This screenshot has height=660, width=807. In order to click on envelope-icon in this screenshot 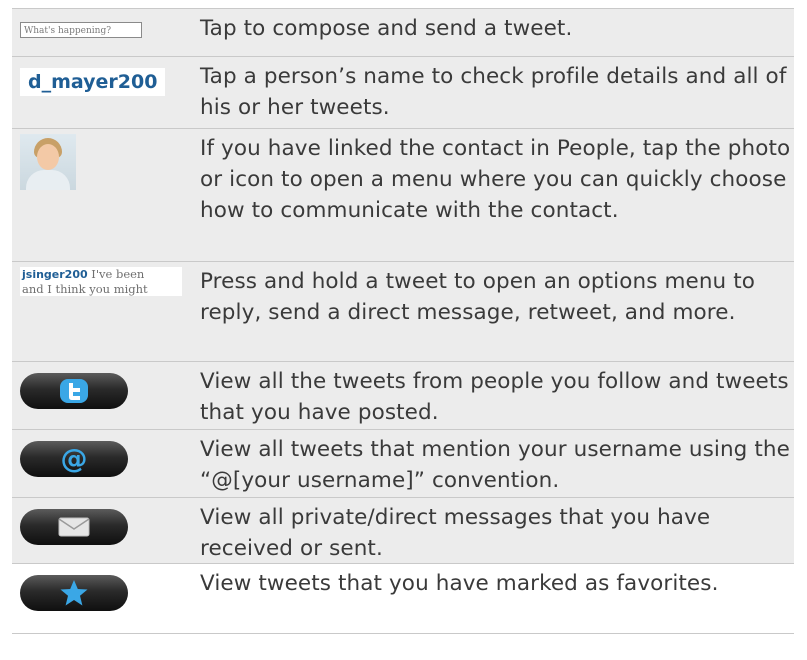, I will do `click(74, 527)`.